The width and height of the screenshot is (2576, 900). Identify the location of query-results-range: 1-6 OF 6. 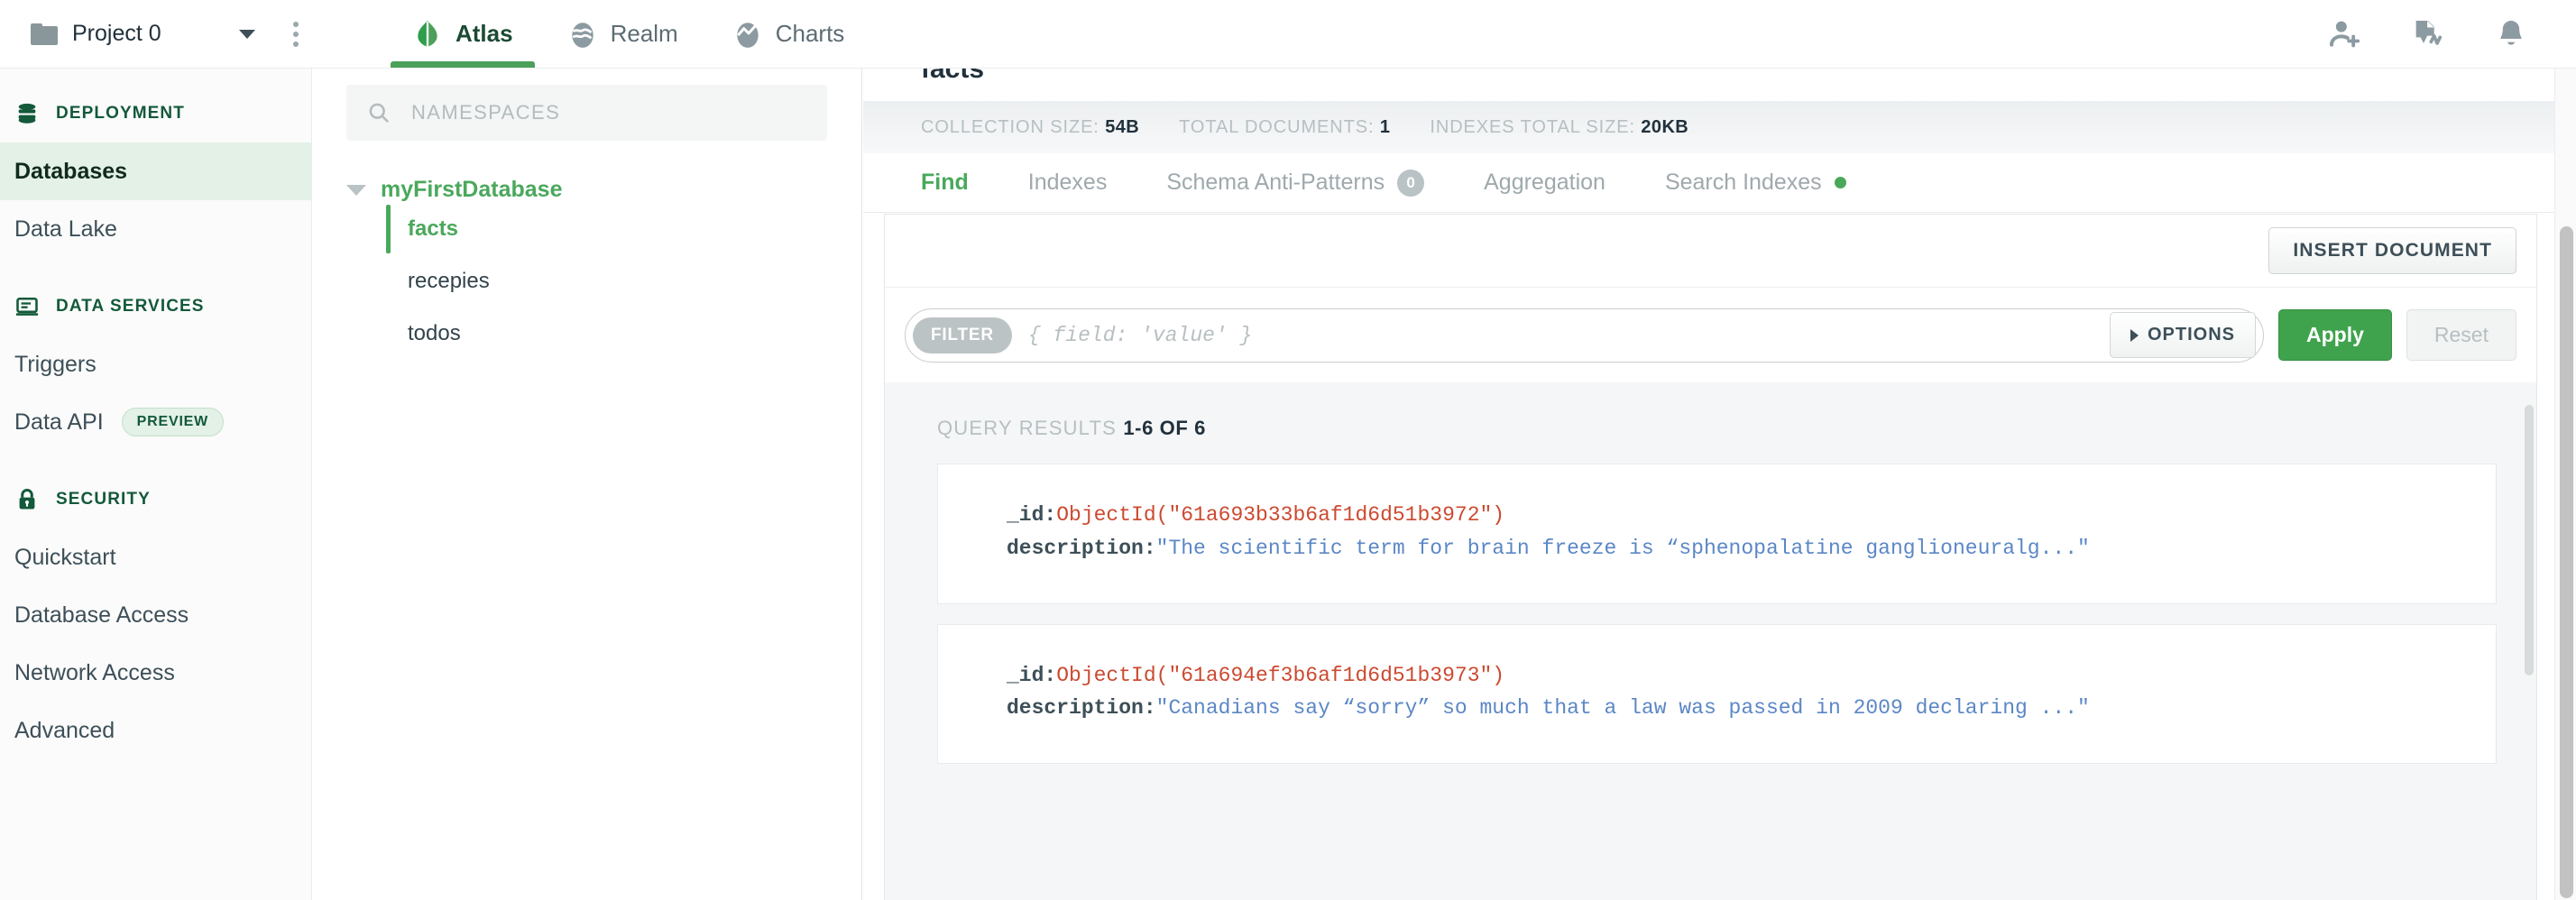
(1164, 428).